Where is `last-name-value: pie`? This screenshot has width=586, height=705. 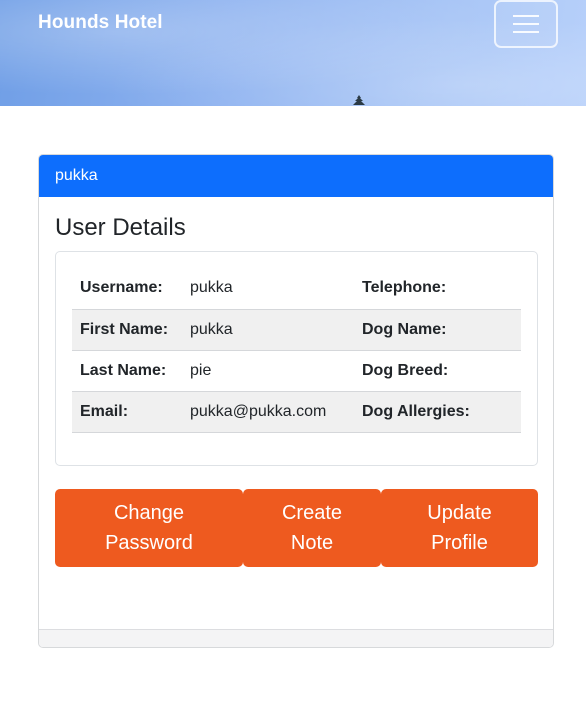 last-name-value: pie is located at coordinates (276, 371).